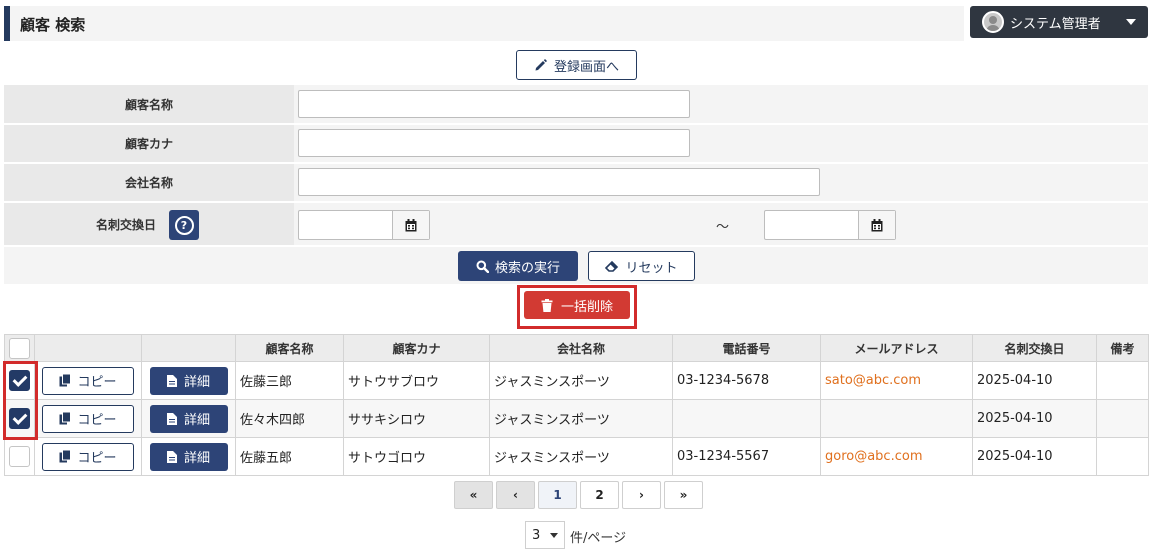 This screenshot has width=1149, height=552. What do you see at coordinates (1131, 22) in the screenshot?
I see `caret-down-icon` at bounding box center [1131, 22].